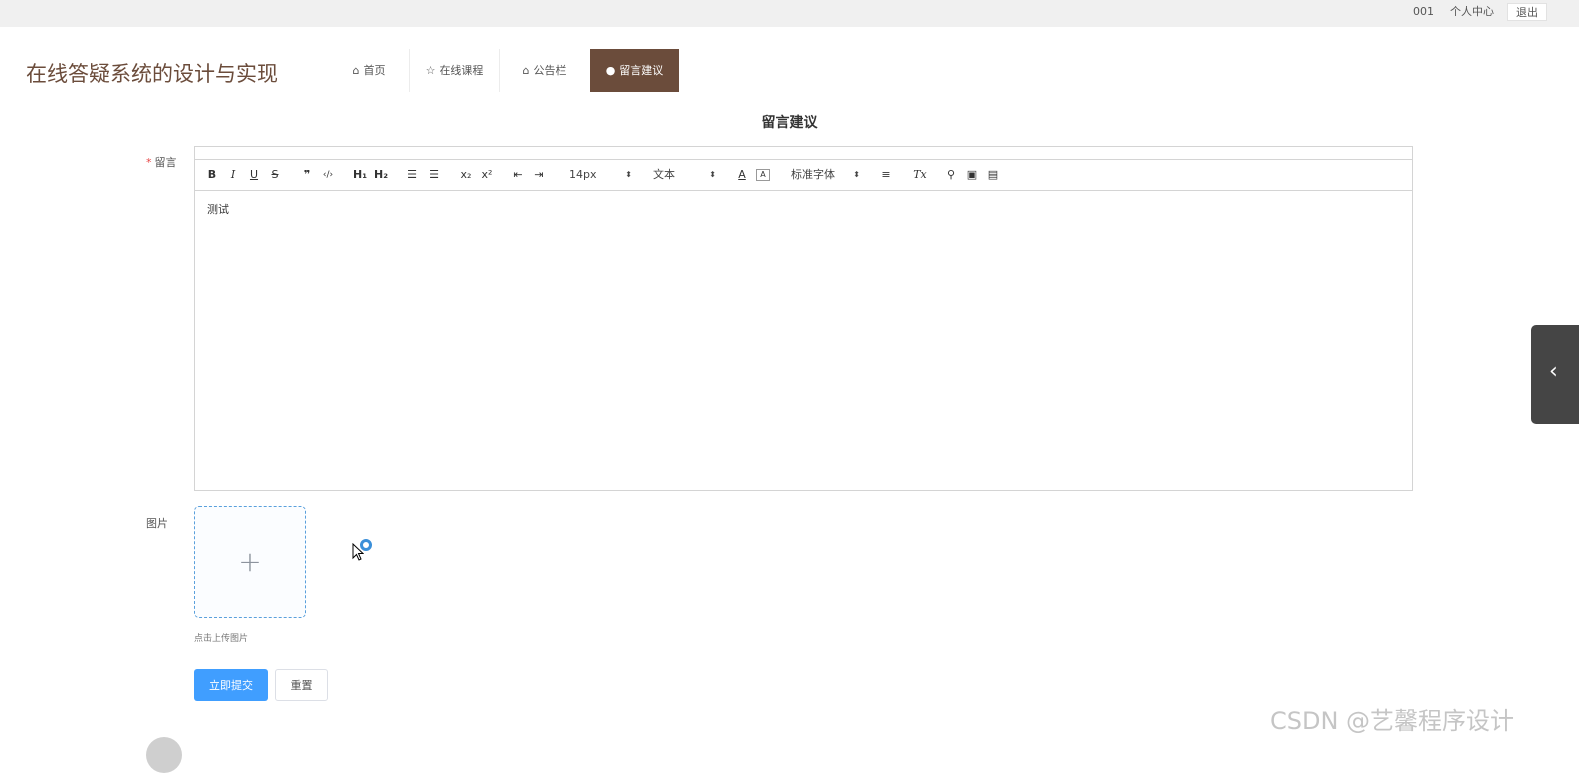  What do you see at coordinates (487, 175) in the screenshot?
I see `superscript-button: x²` at bounding box center [487, 175].